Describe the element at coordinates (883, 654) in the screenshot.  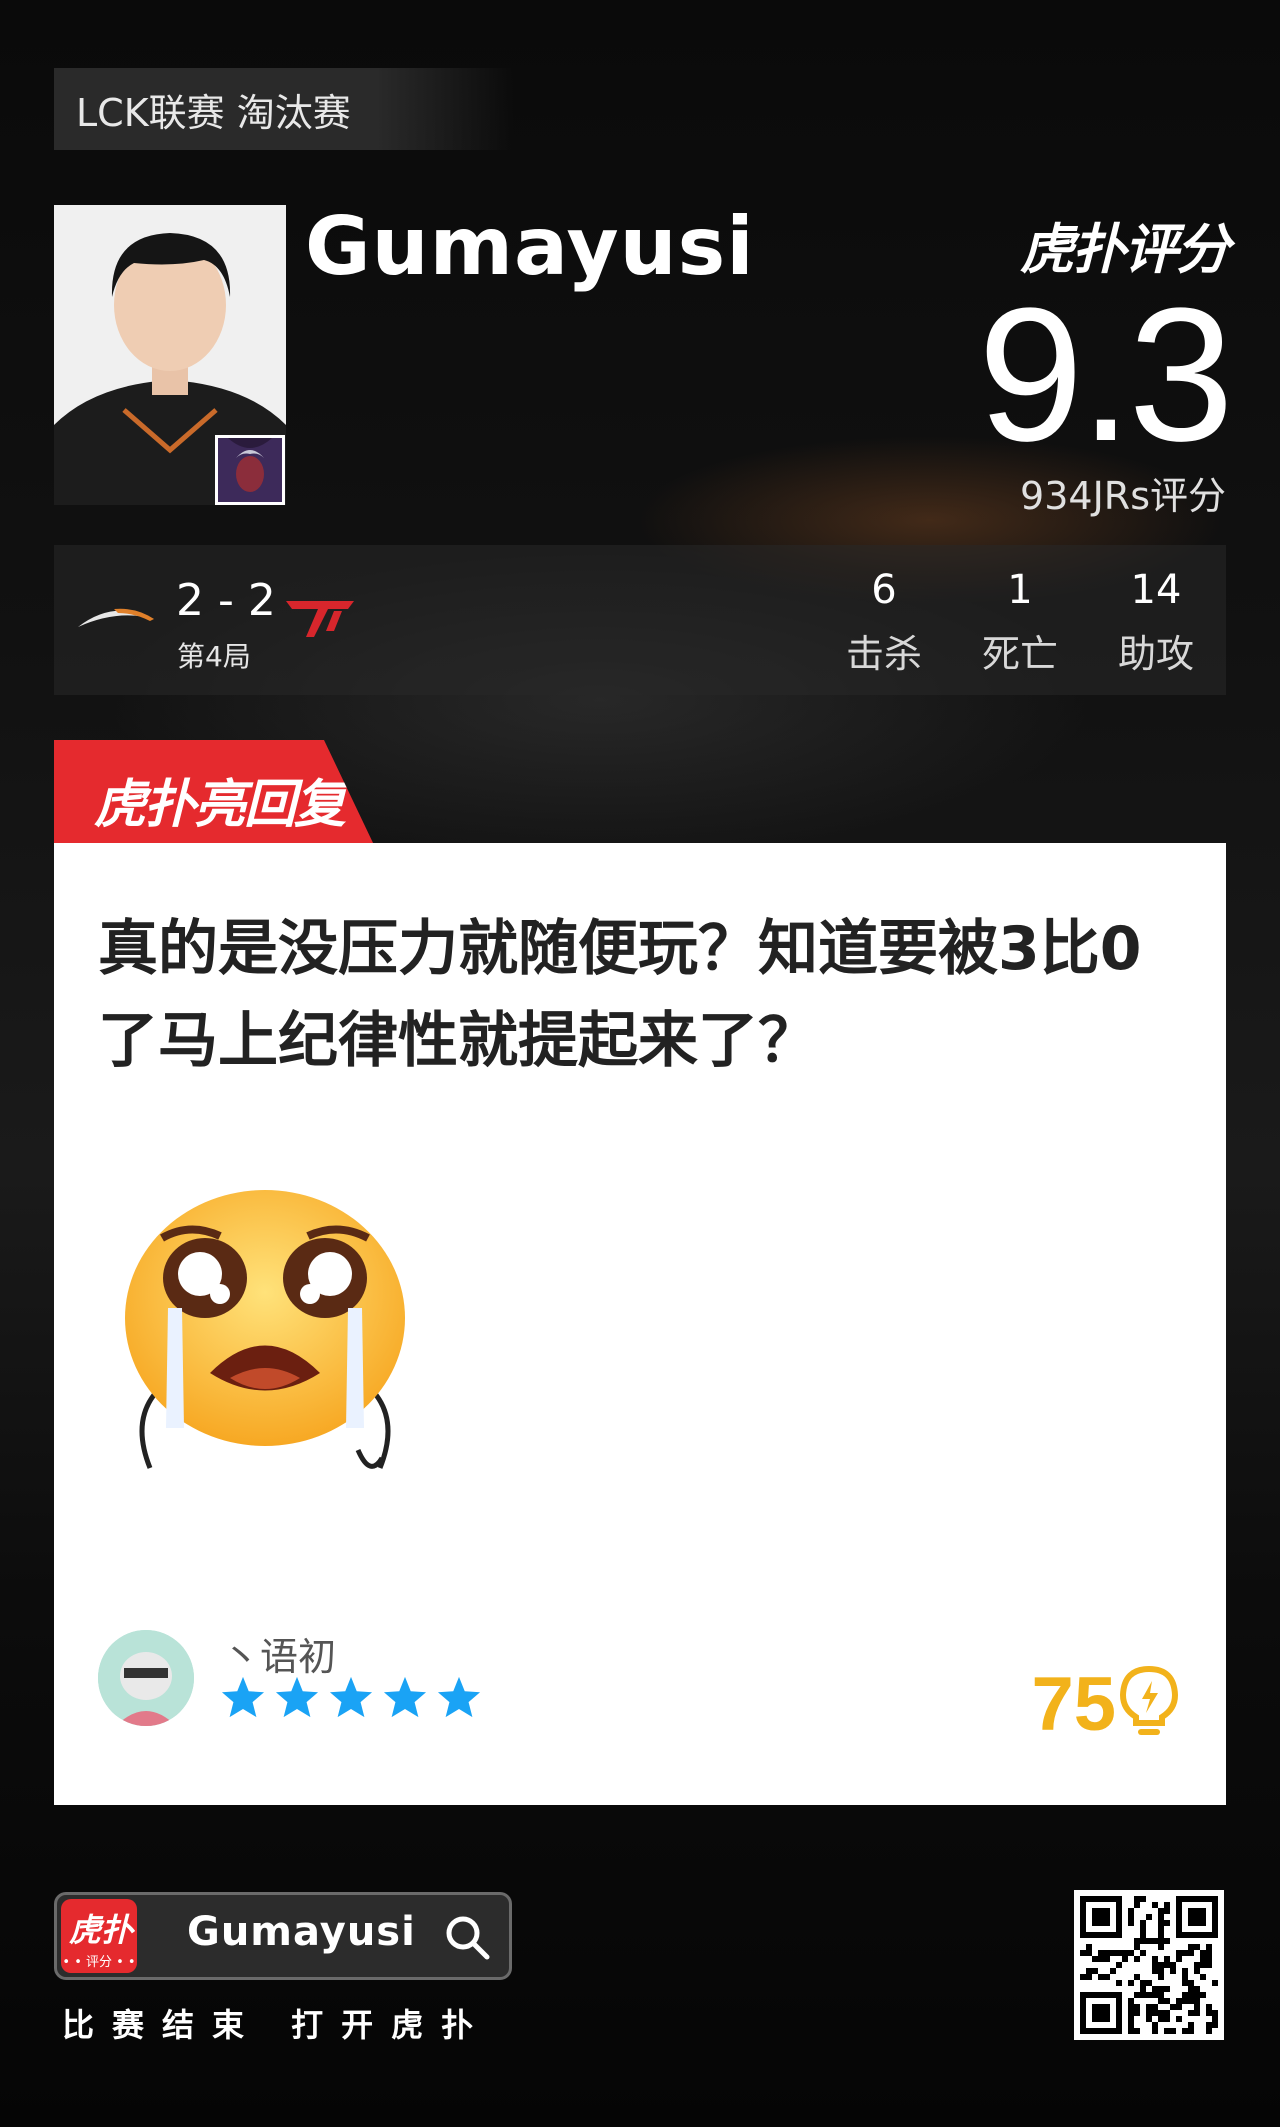
I see `stat-kills-label: 击杀` at that location.